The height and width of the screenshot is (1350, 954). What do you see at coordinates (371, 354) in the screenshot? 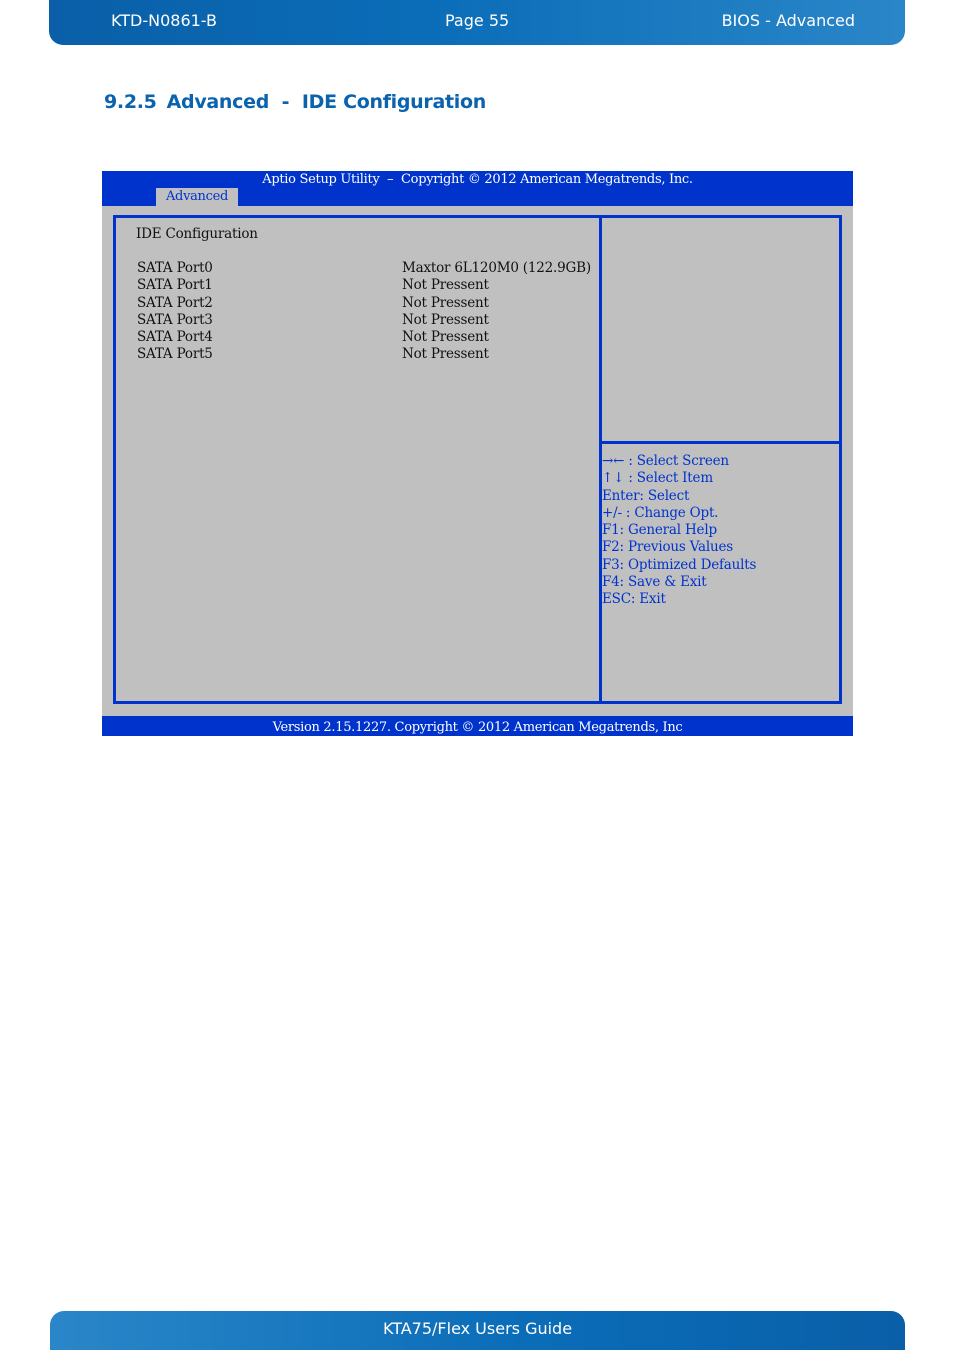
I see `sata-port-row: SATA Port5 Not Pressent` at bounding box center [371, 354].